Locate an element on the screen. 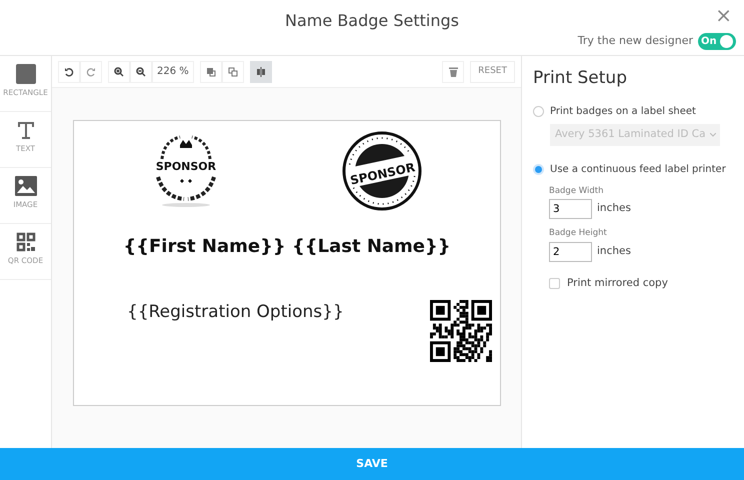 Image resolution: width=744 pixels, height=480 pixels. rectangle-icon is located at coordinates (26, 74).